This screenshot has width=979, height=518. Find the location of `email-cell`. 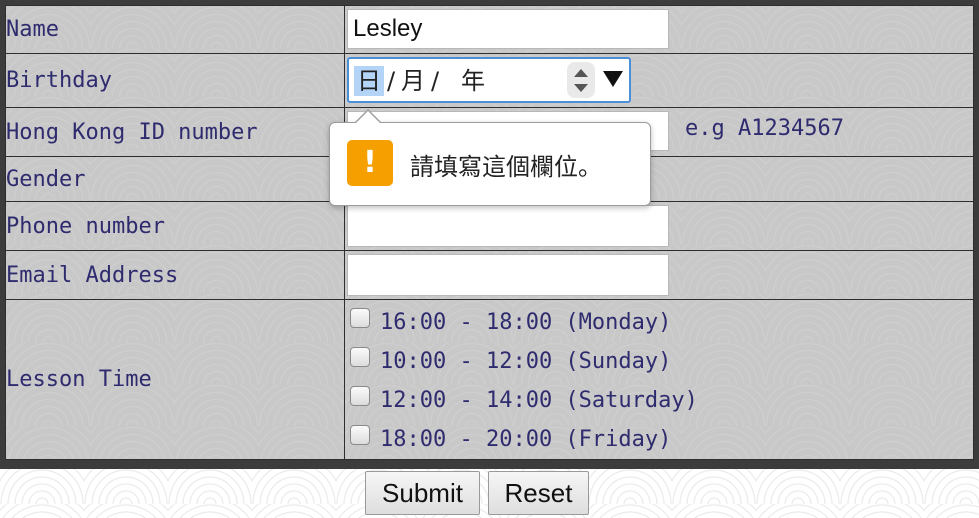

email-cell is located at coordinates (659, 275).